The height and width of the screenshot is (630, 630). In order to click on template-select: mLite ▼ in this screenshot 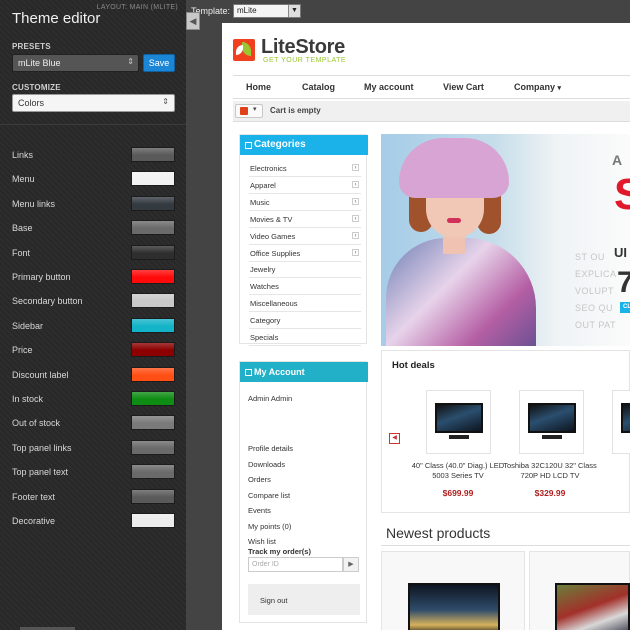, I will do `click(267, 11)`.